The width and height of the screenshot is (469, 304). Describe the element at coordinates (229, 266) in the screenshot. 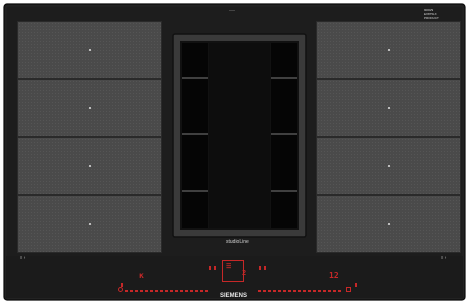

I see `center-mode-marks: ☰` at that location.